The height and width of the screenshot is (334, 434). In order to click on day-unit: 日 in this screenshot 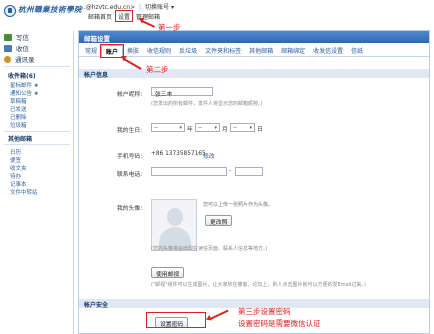, I will do `click(260, 130)`.